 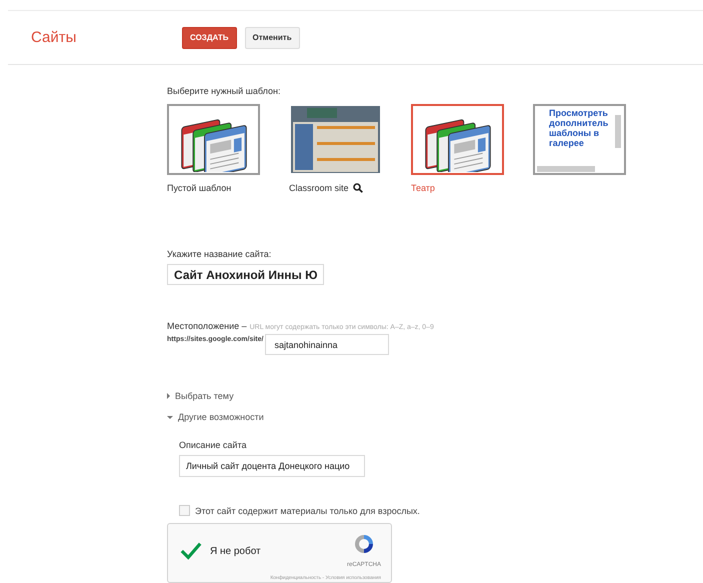 I want to click on section-label: Выберите нужный шаблон:, so click(x=224, y=91).